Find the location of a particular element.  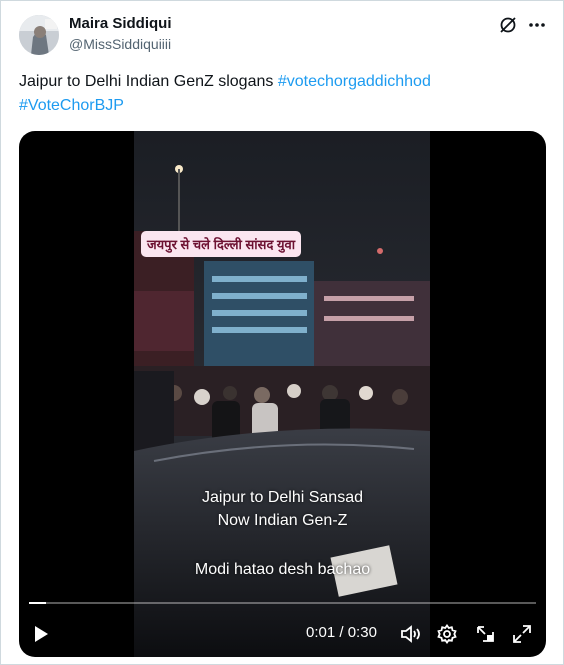

video-caption-line: Jaipur to Delhi Sansad is located at coordinates (282, 497).